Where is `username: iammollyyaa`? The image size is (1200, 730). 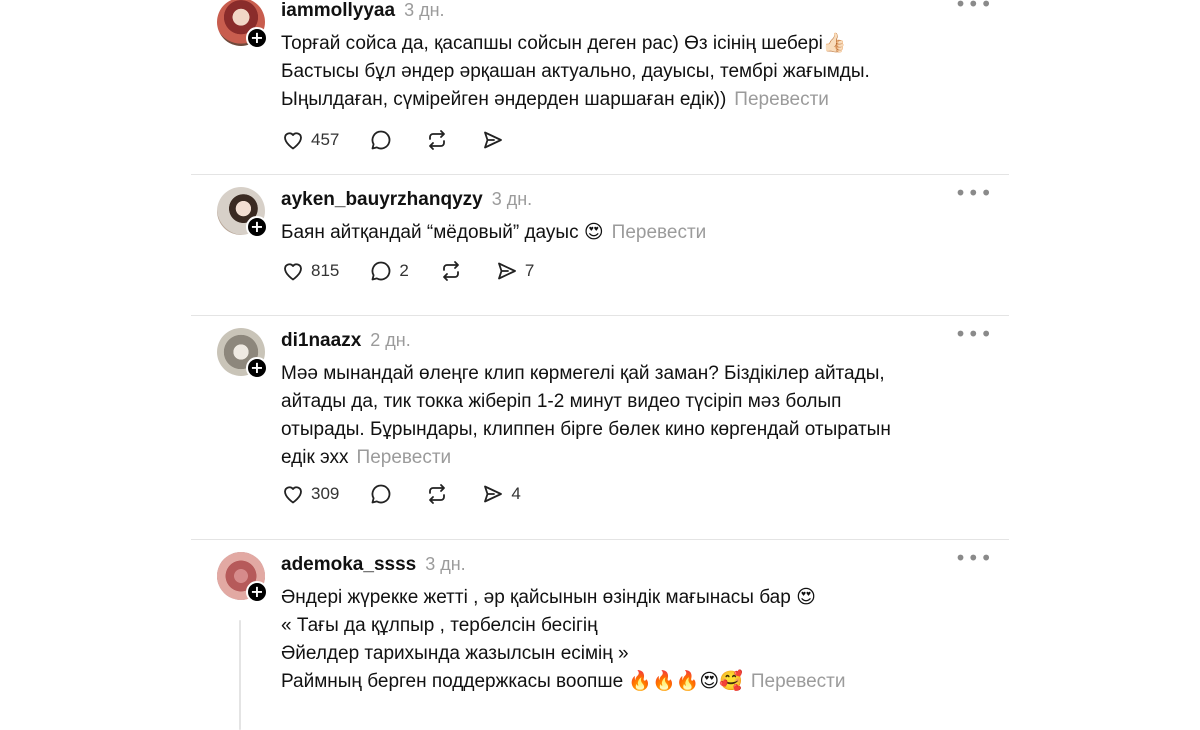 username: iammollyyaa is located at coordinates (338, 11).